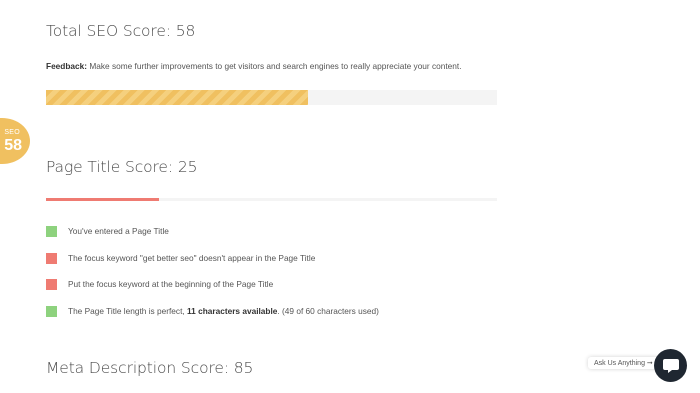 Image resolution: width=700 pixels, height=393 pixels. I want to click on total-score-fill, so click(177, 97).